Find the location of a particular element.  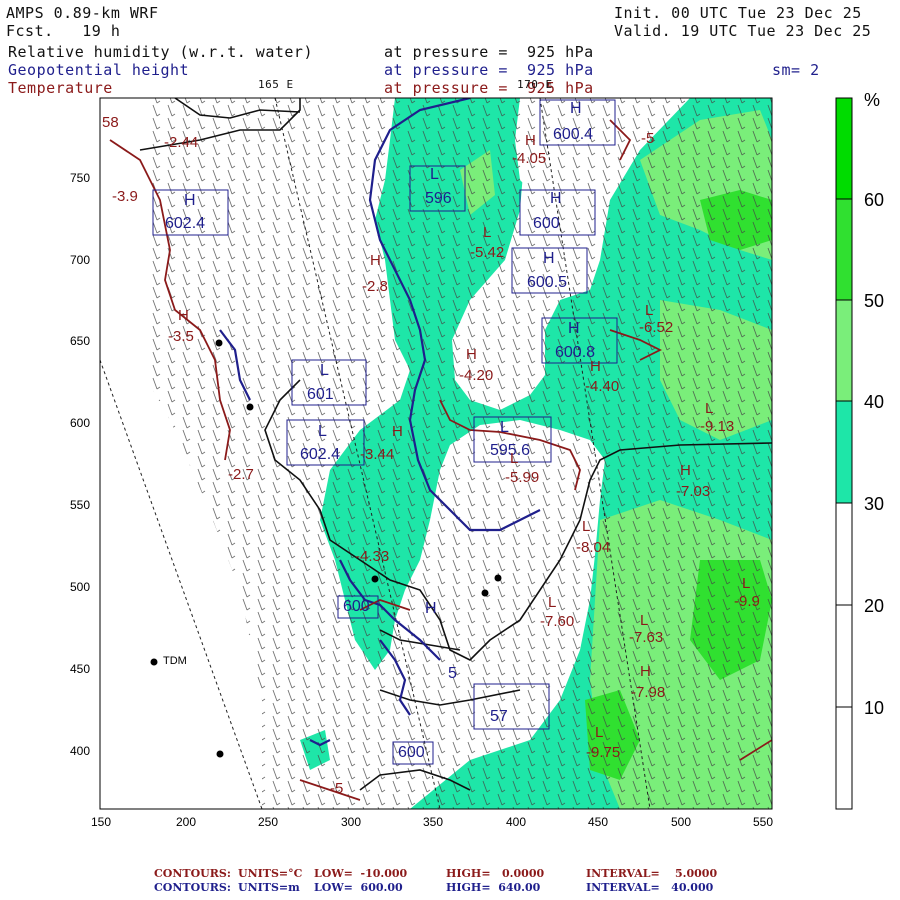

temp-value-9: -9.13 is located at coordinates (717, 426).